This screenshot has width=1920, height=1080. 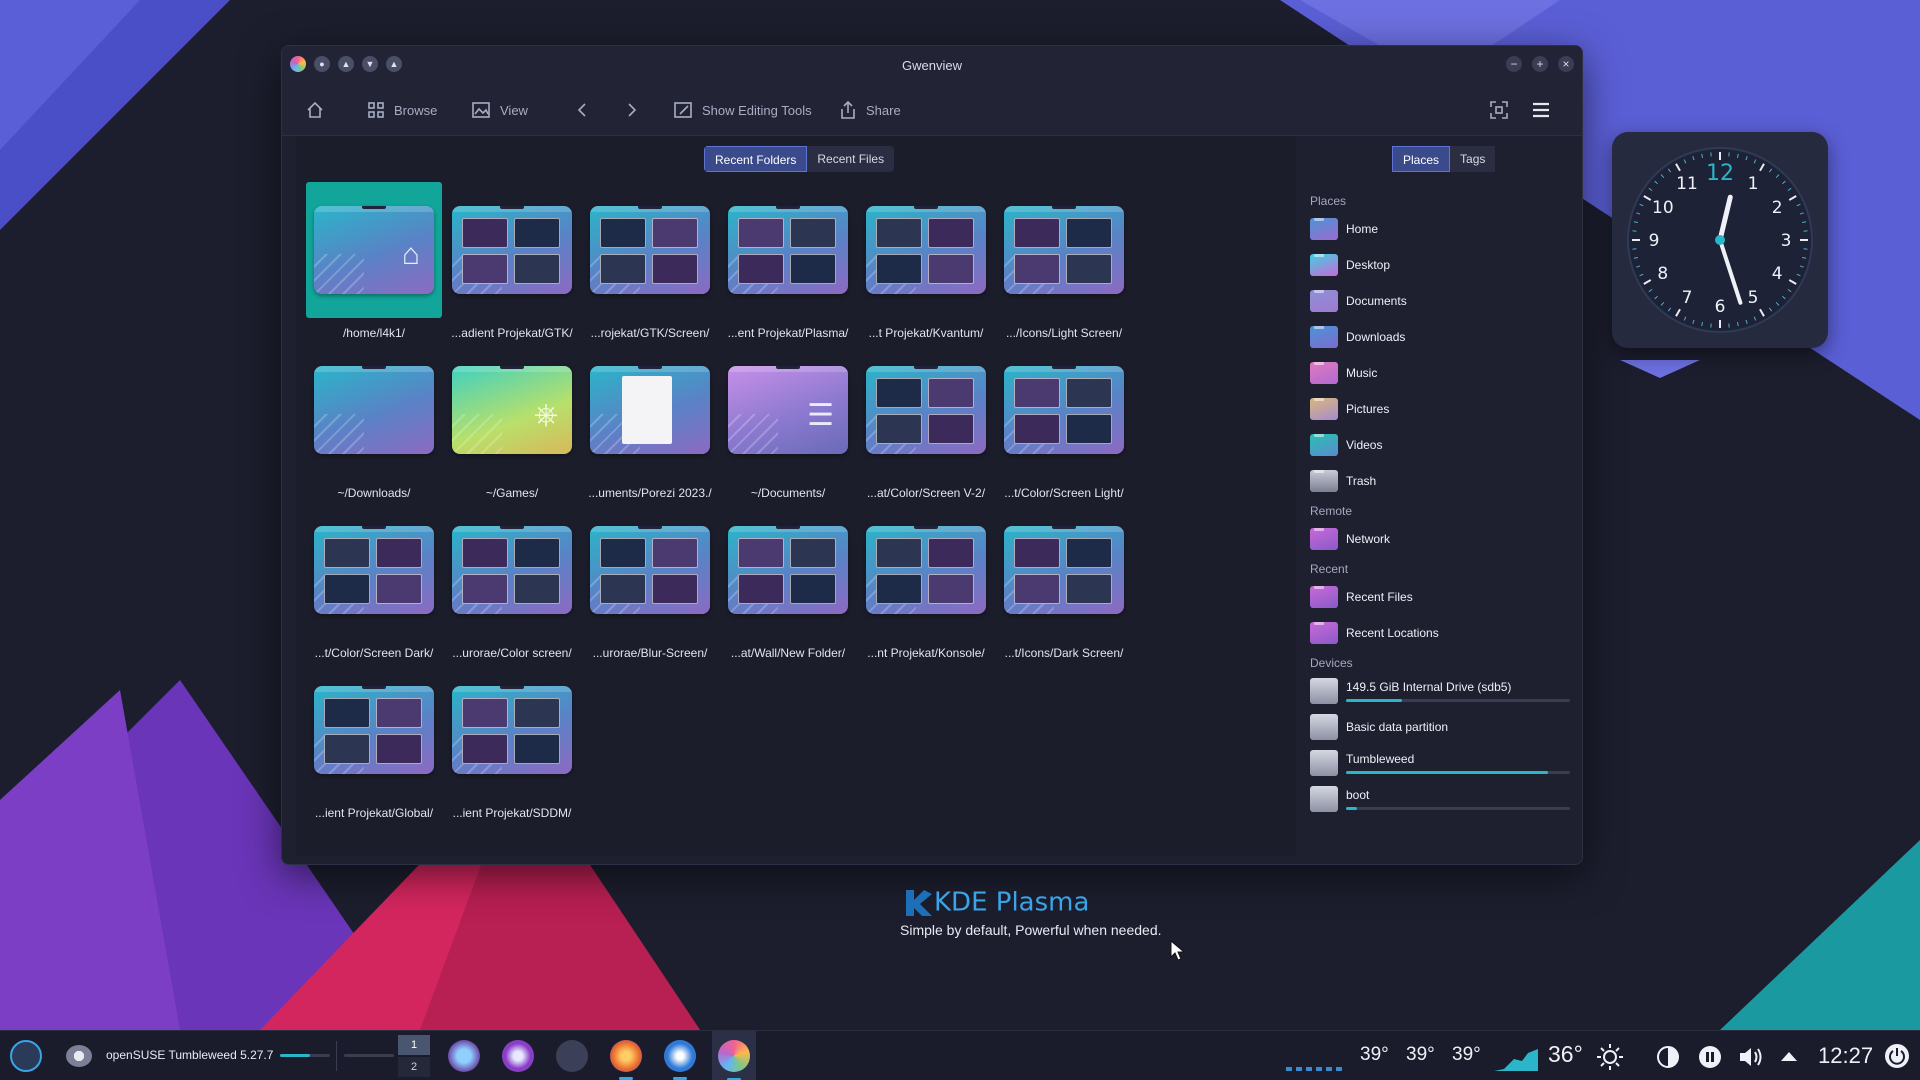 I want to click on sun-icon, so click(x=1610, y=1057).